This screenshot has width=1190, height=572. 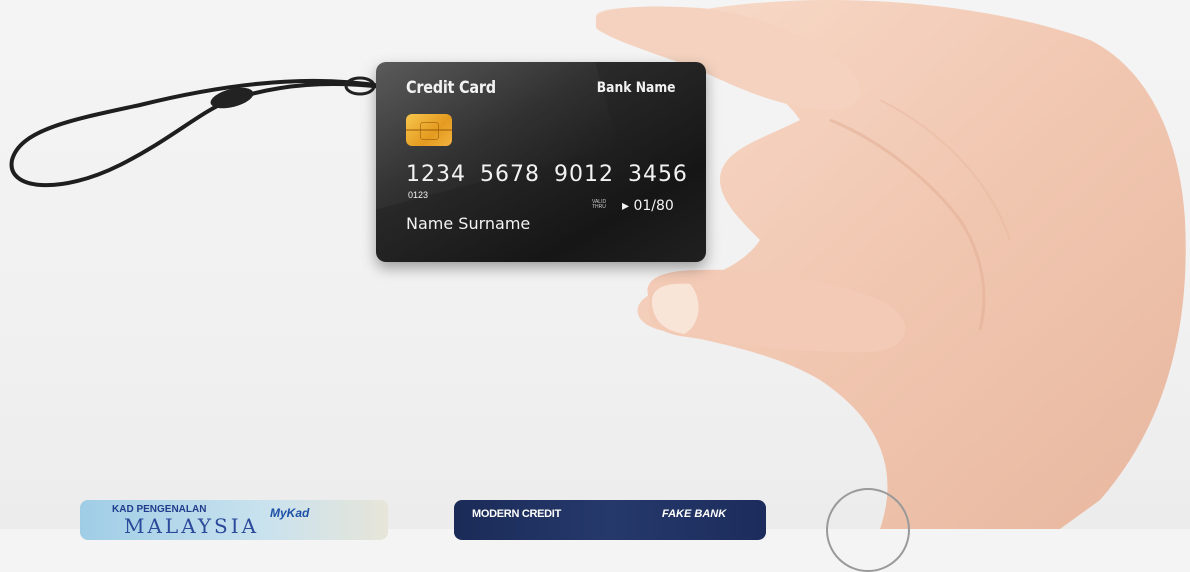 What do you see at coordinates (201, 133) in the screenshot?
I see `lanyard-cord` at bounding box center [201, 133].